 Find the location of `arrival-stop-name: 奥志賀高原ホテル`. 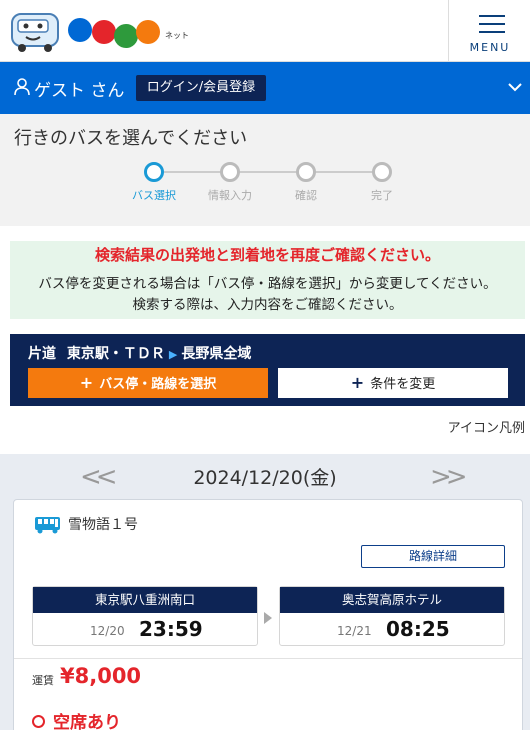

arrival-stop-name: 奥志賀高原ホテル is located at coordinates (392, 600).